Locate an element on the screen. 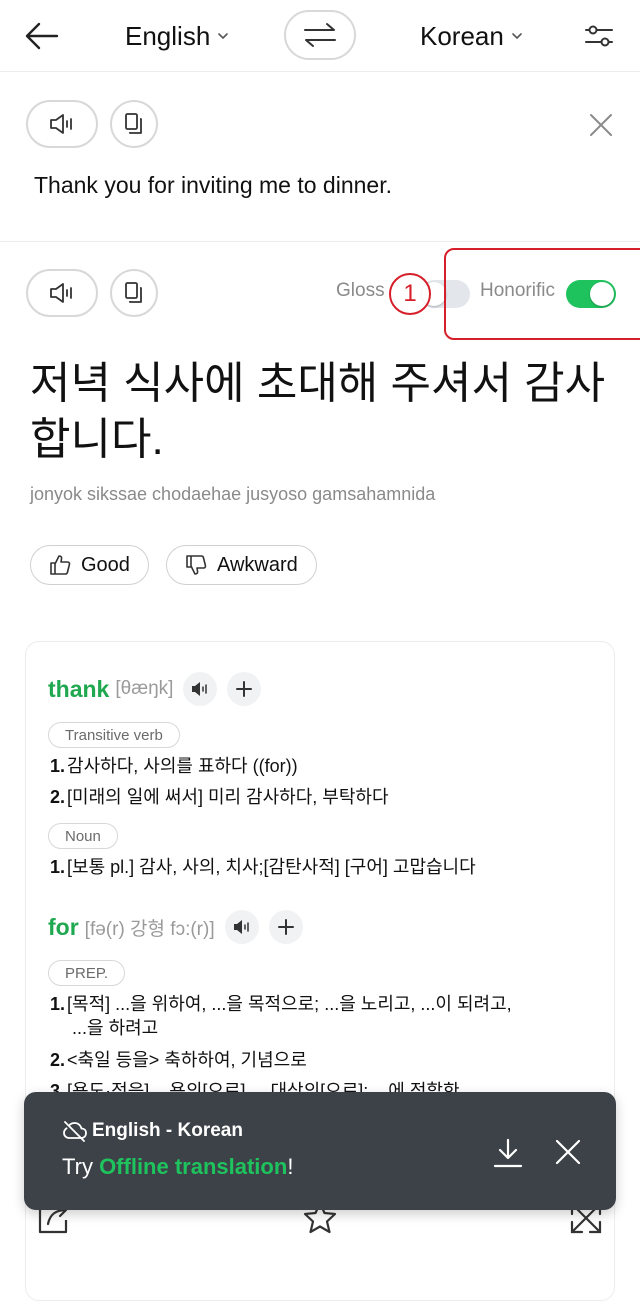 This screenshot has height=1309, width=640. cloud-off-icon is located at coordinates (75, 1131).